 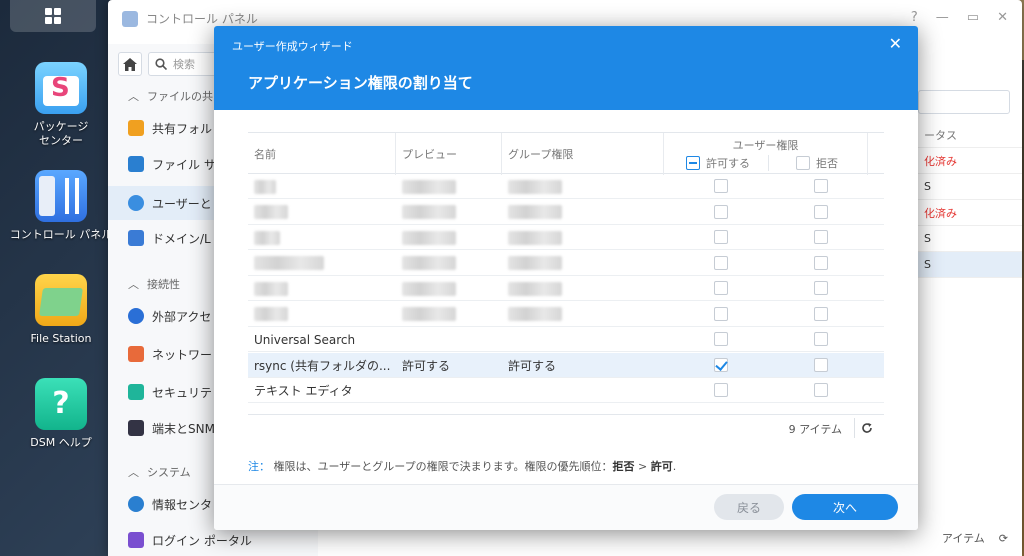 I want to click on desktop-icon-control-panel: コントロール パネル, so click(x=61, y=206).